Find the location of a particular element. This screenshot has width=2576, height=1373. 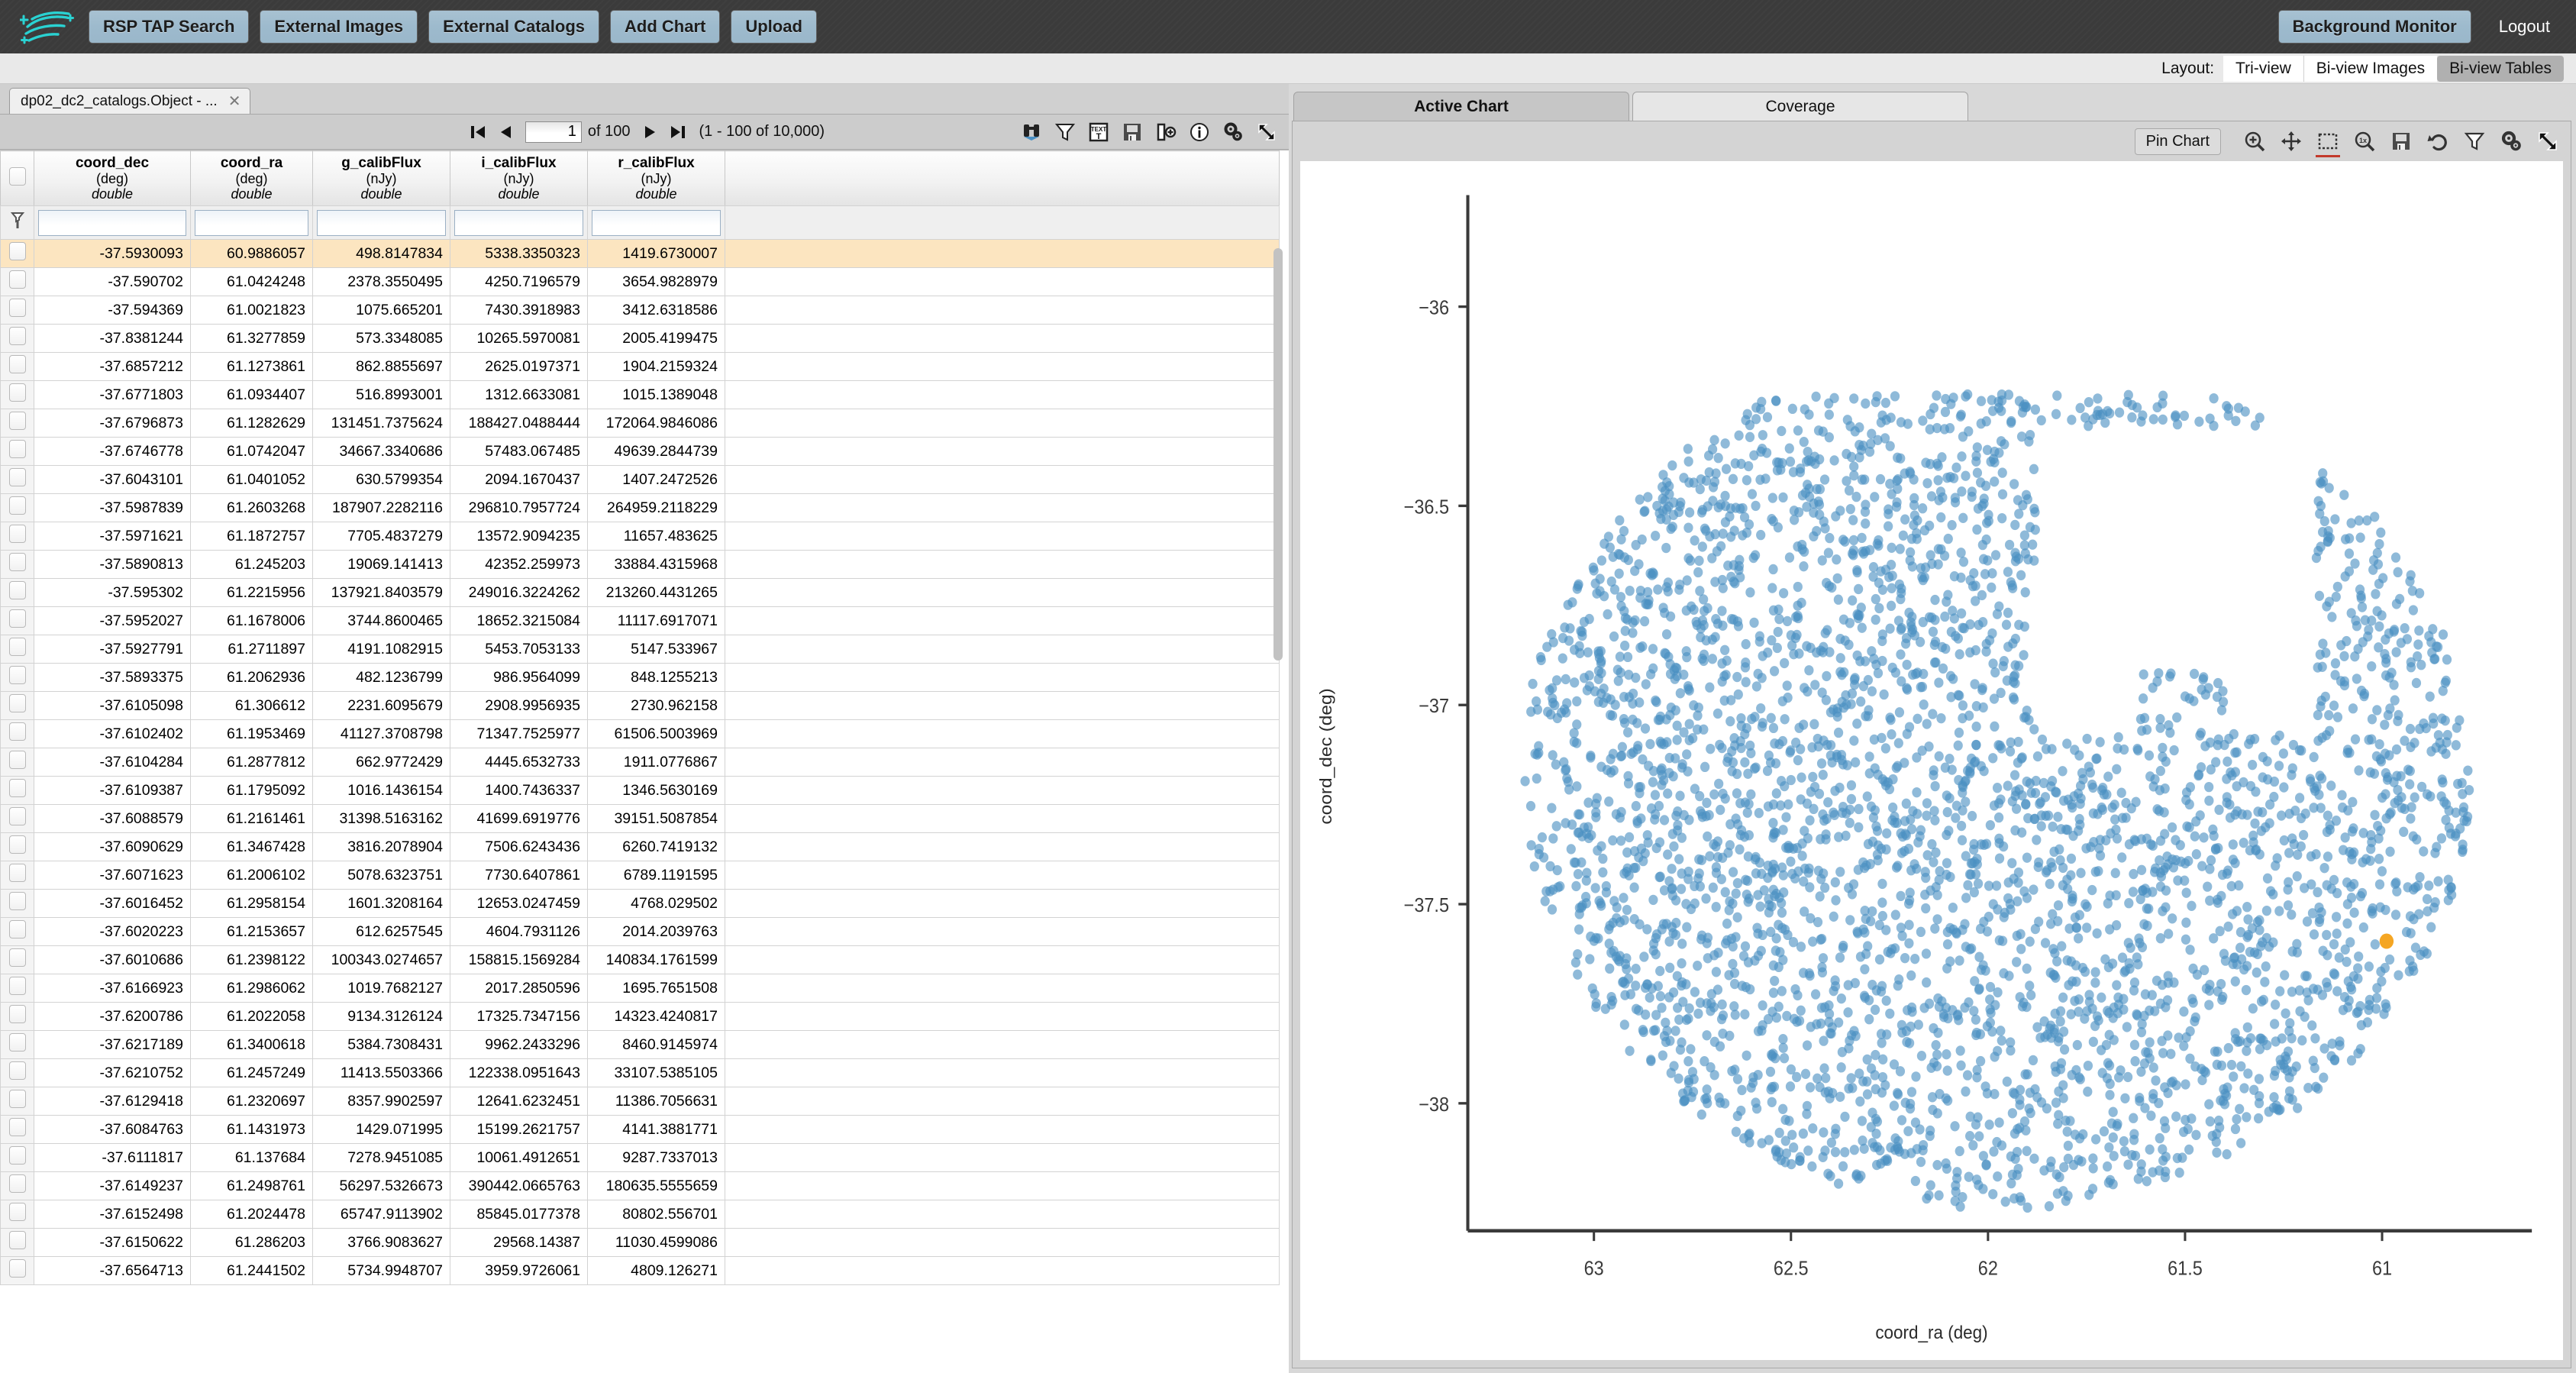

select-all-header is located at coordinates (17, 178).